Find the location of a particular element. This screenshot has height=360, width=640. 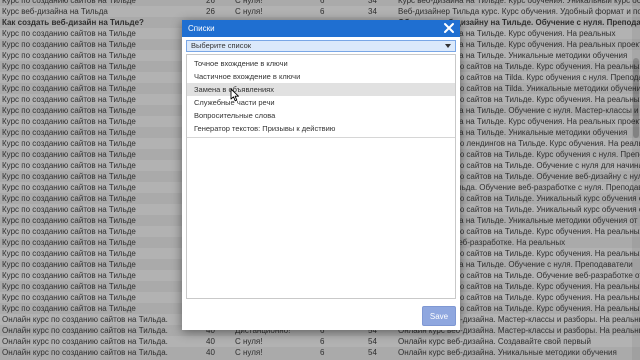

save-button: Save is located at coordinates (439, 316).